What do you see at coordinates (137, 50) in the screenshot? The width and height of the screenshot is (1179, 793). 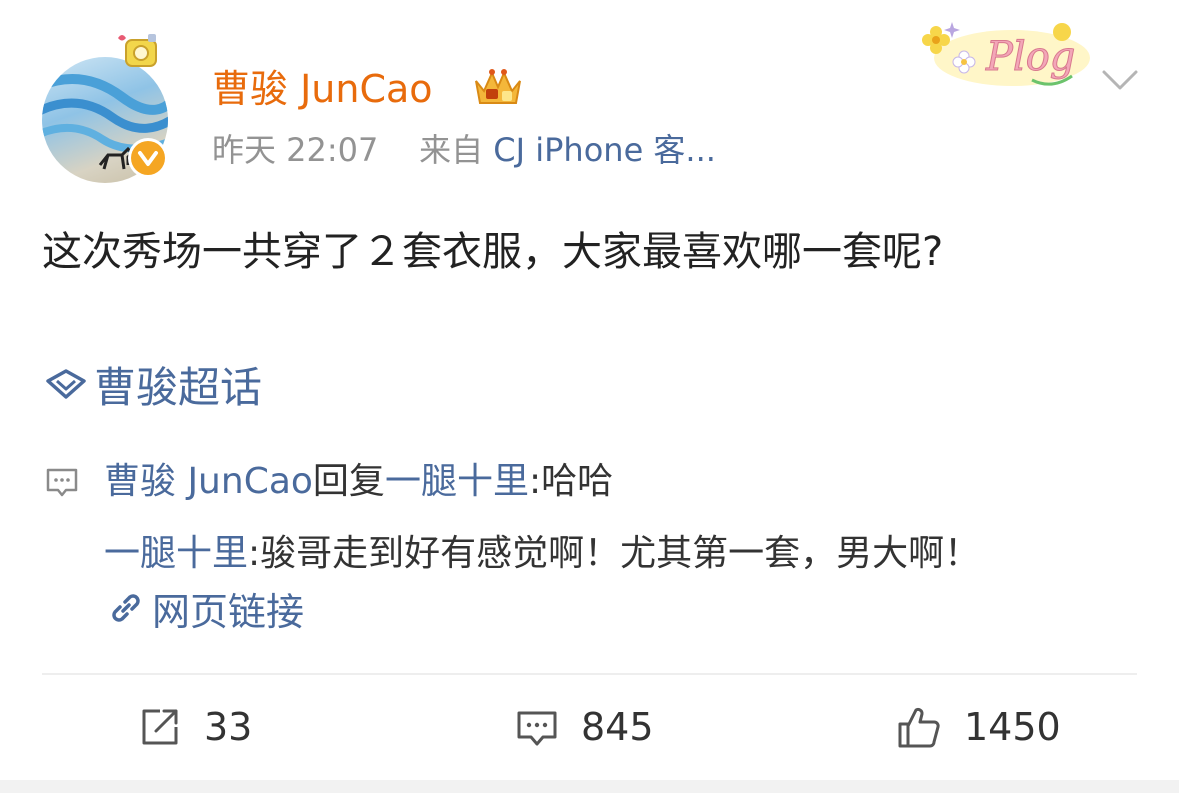 I see `camera-sticker-icon` at bounding box center [137, 50].